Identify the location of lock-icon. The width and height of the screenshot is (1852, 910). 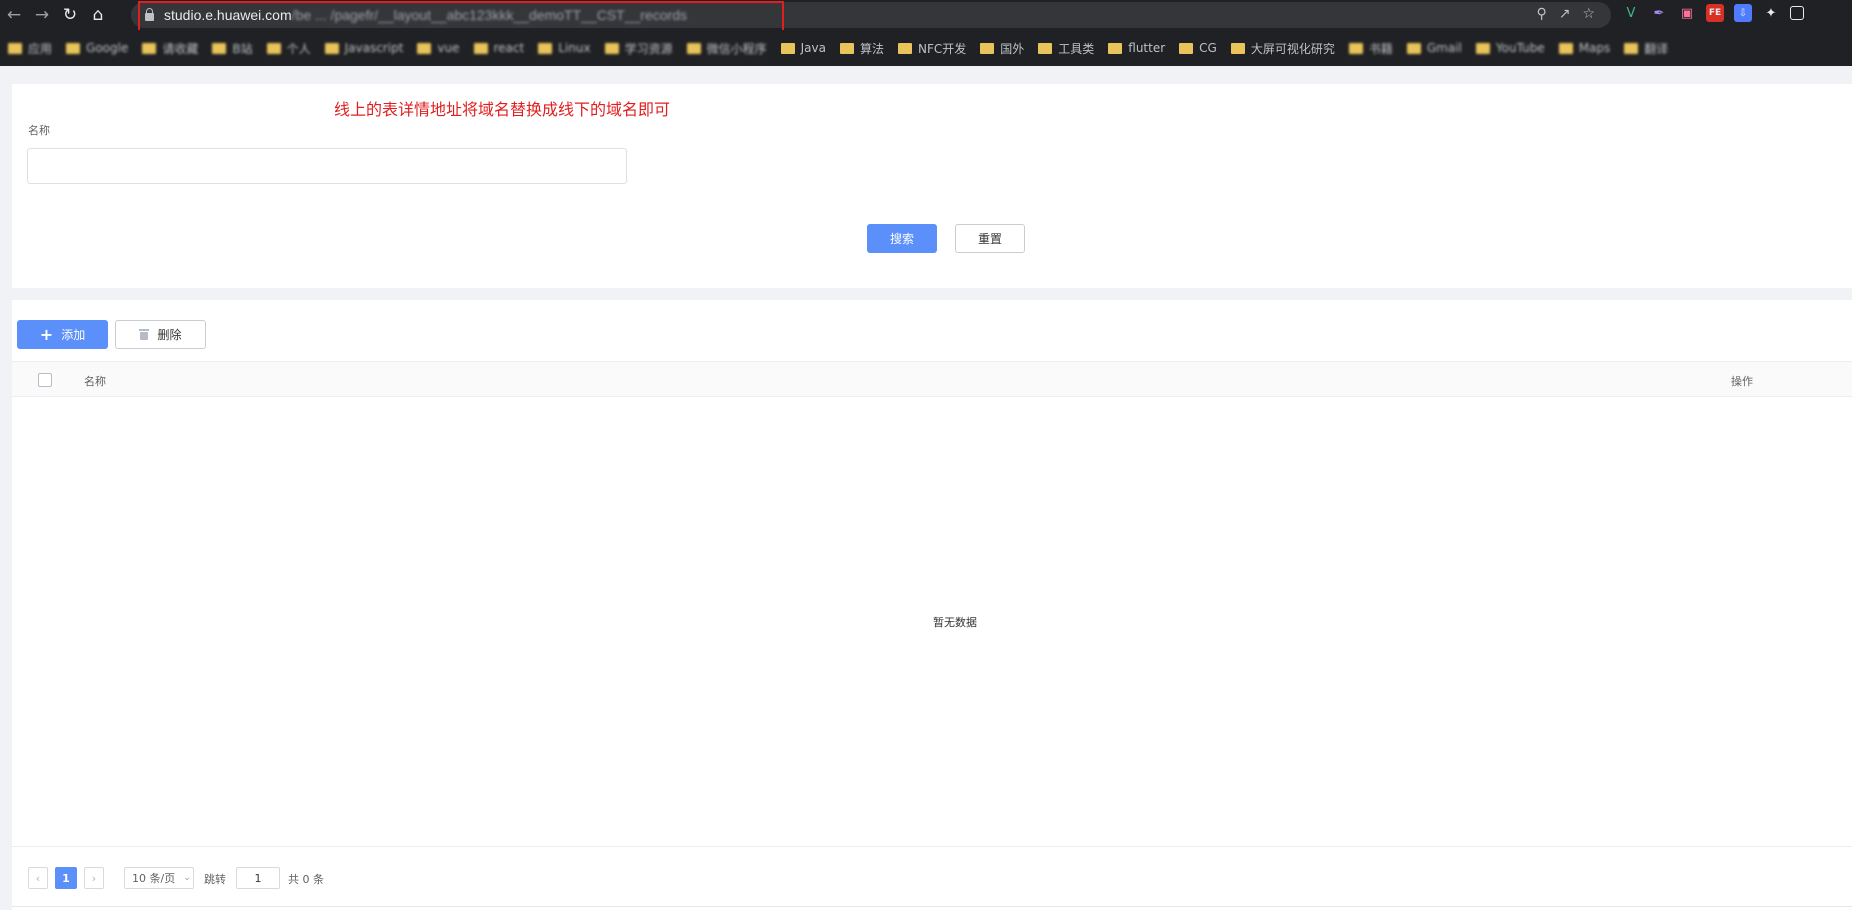
(149, 14).